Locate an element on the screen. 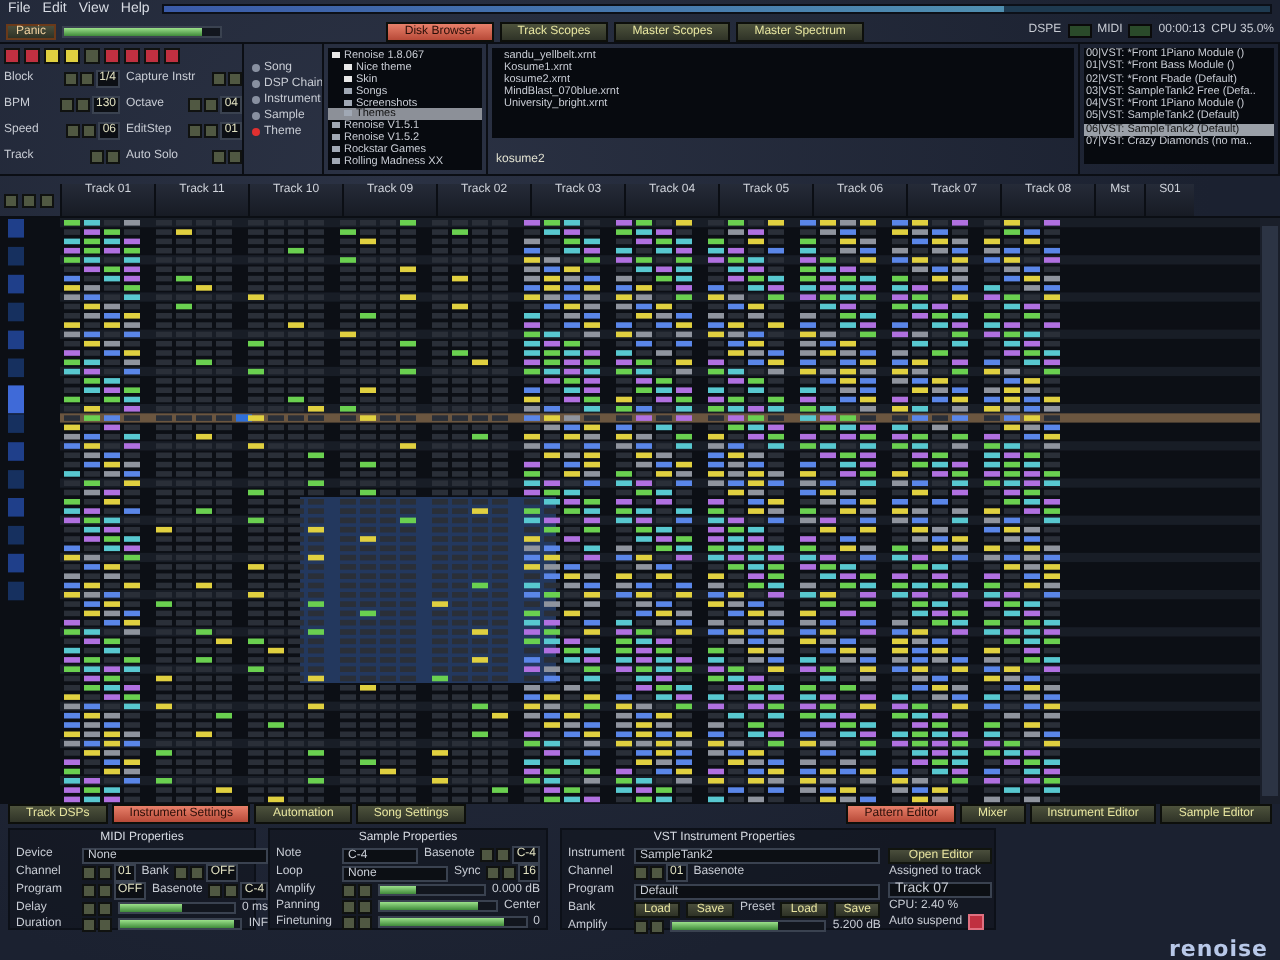 This screenshot has width=1280, height=960. song-position-bar is located at coordinates (716, 9).